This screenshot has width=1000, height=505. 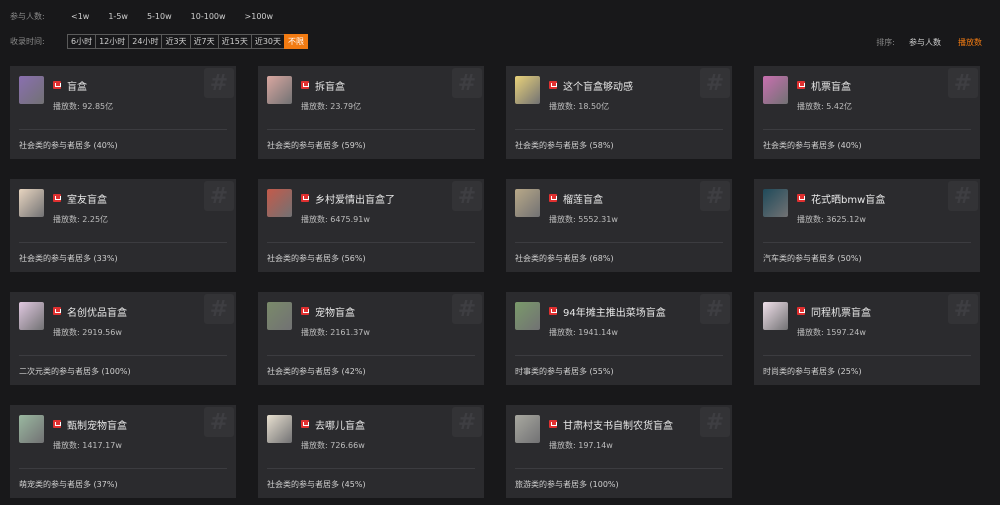 I want to click on topic-title: 宠物盲盒, so click(x=335, y=311).